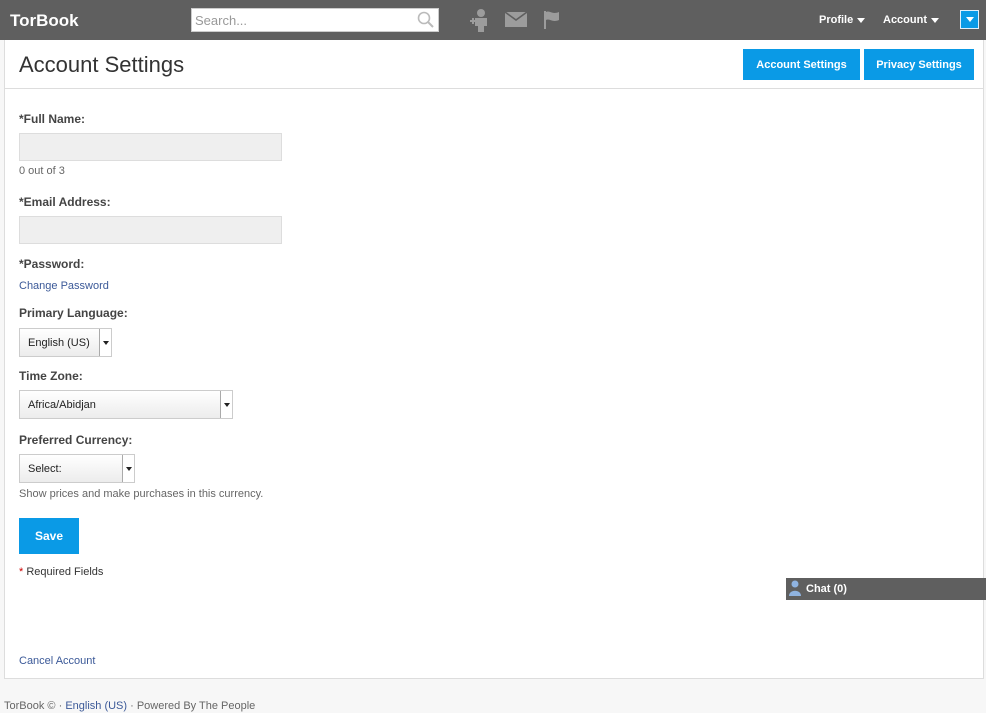 The height and width of the screenshot is (713, 986). What do you see at coordinates (52, 119) in the screenshot?
I see `full-name-label: *Full Name:` at bounding box center [52, 119].